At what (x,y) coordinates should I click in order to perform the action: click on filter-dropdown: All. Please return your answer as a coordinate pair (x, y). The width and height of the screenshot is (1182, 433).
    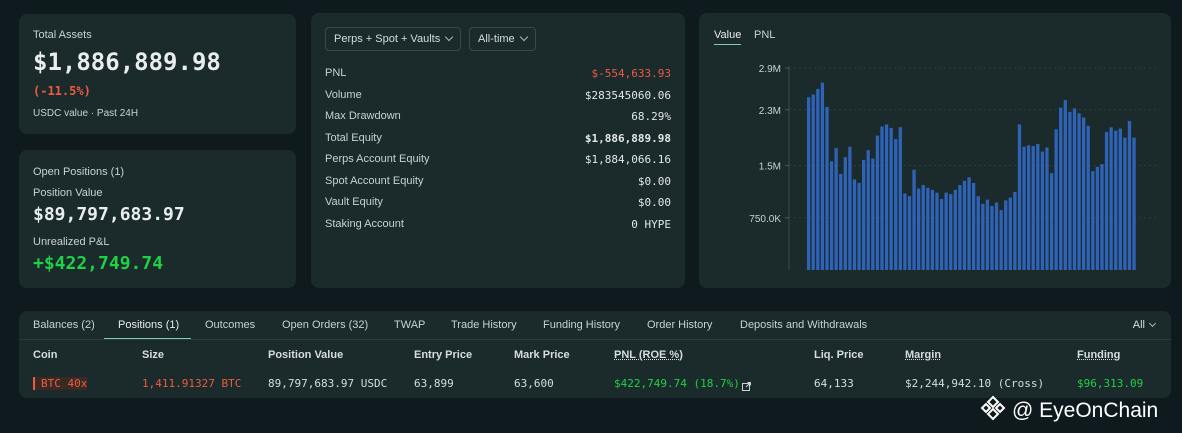
    Looking at the image, I should click on (1145, 325).